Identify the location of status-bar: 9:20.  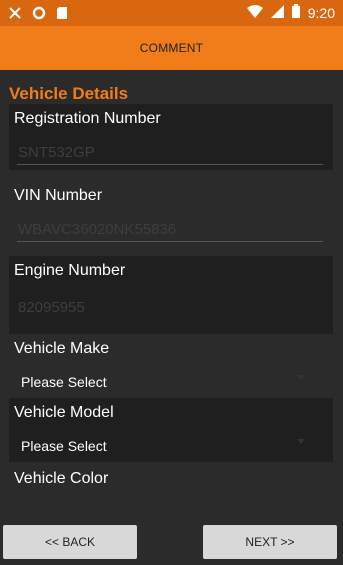
(171, 13).